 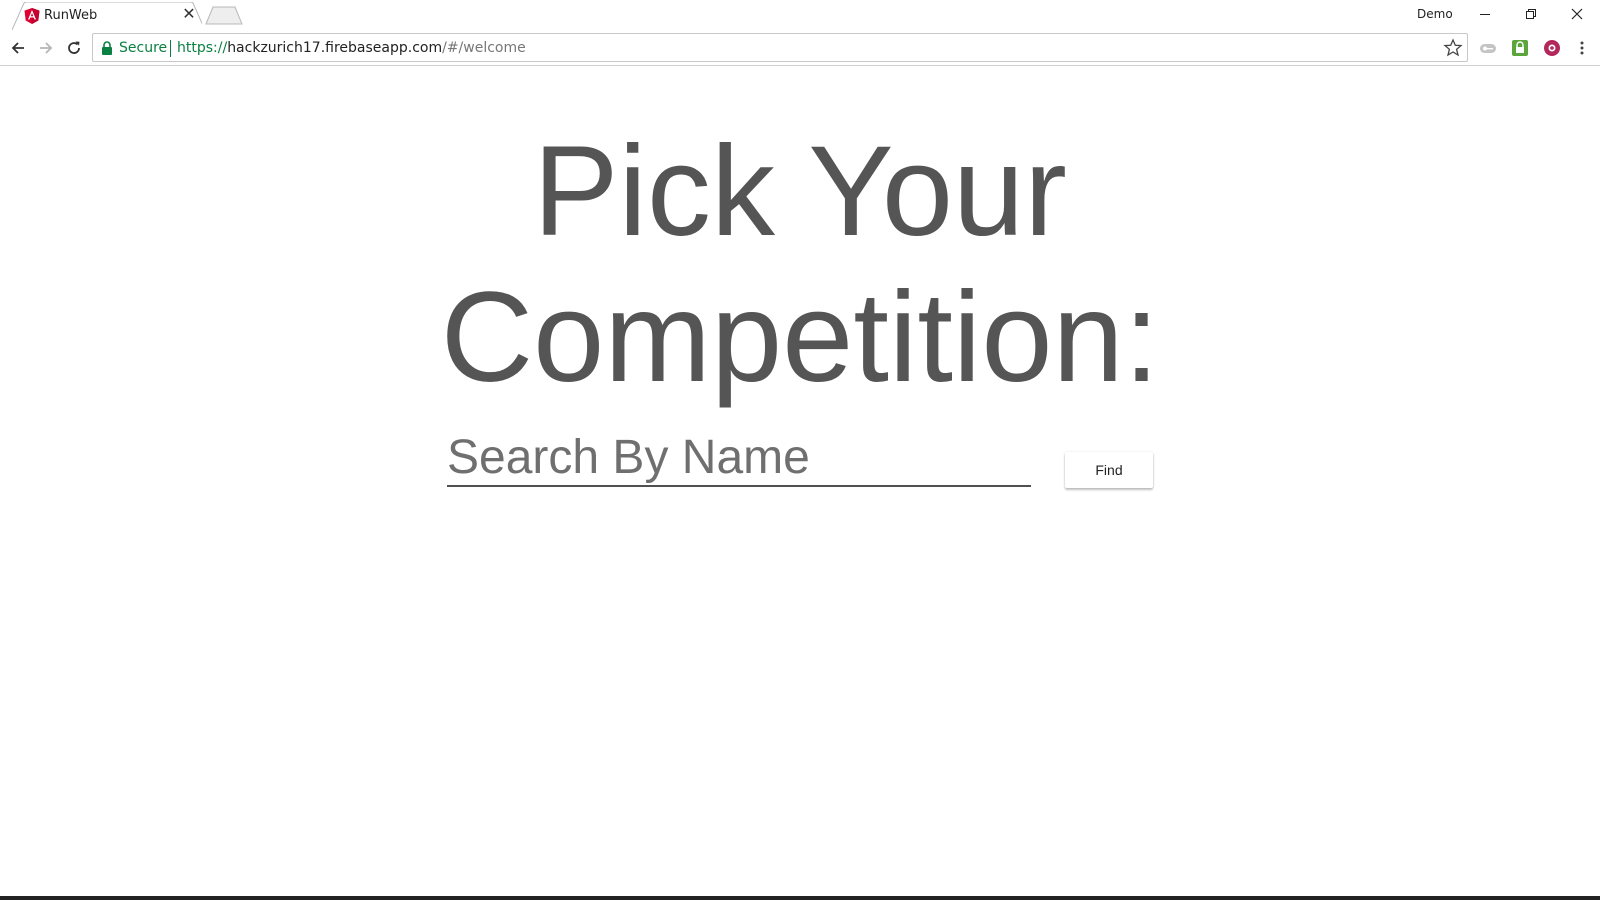 What do you see at coordinates (800, 191) in the screenshot?
I see `page-title-line-1: Pick Your` at bounding box center [800, 191].